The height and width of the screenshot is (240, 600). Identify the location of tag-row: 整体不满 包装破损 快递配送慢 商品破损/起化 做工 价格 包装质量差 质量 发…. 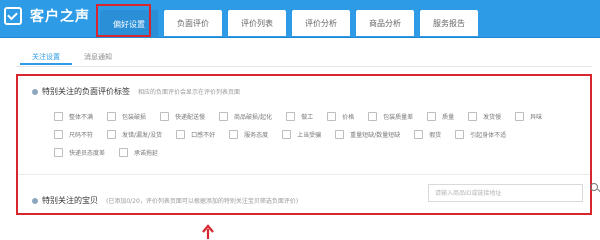
(319, 116).